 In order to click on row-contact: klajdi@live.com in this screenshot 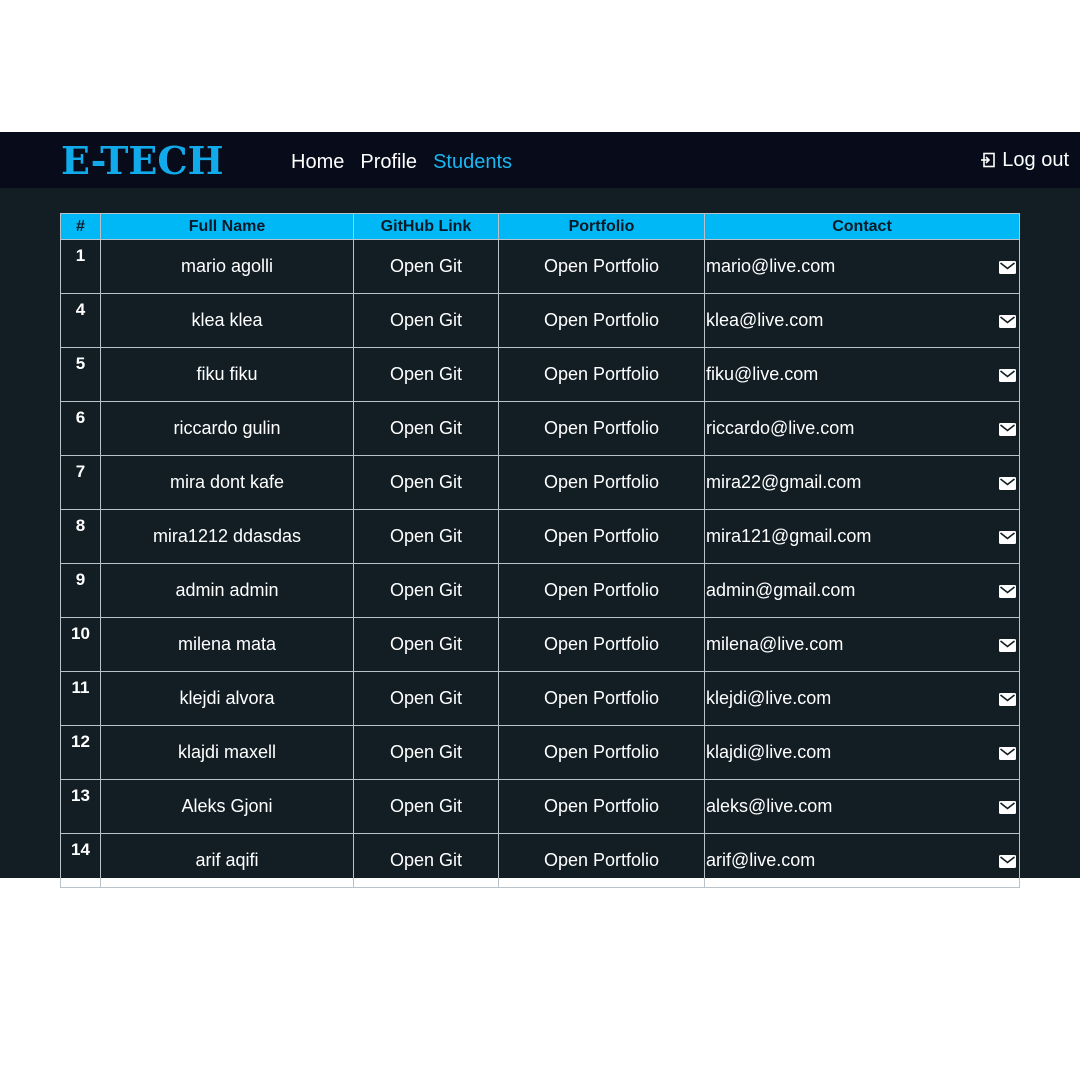, I will do `click(862, 752)`.